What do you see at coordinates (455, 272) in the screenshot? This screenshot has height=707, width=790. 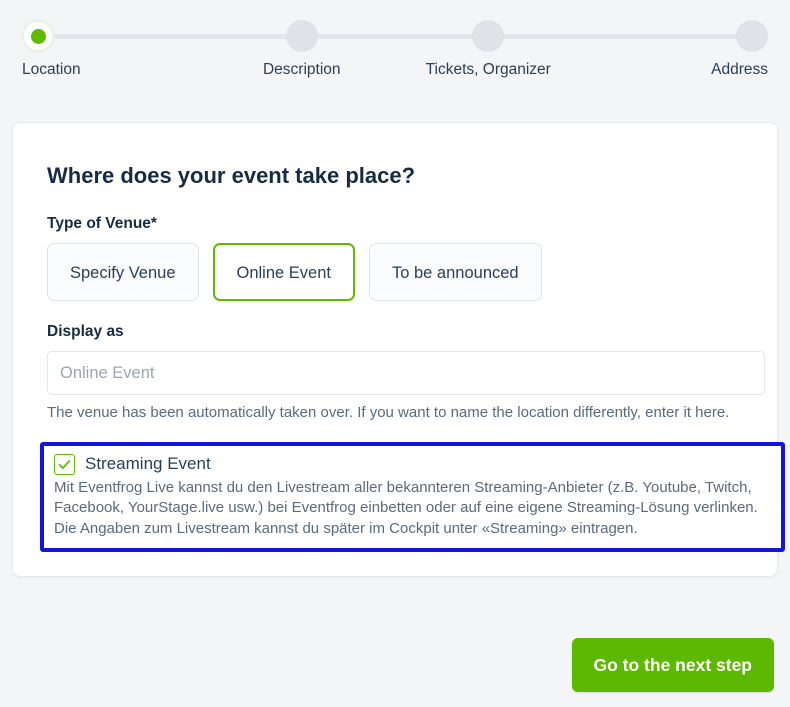 I see `venue-option-to-be-announced: To be announced` at bounding box center [455, 272].